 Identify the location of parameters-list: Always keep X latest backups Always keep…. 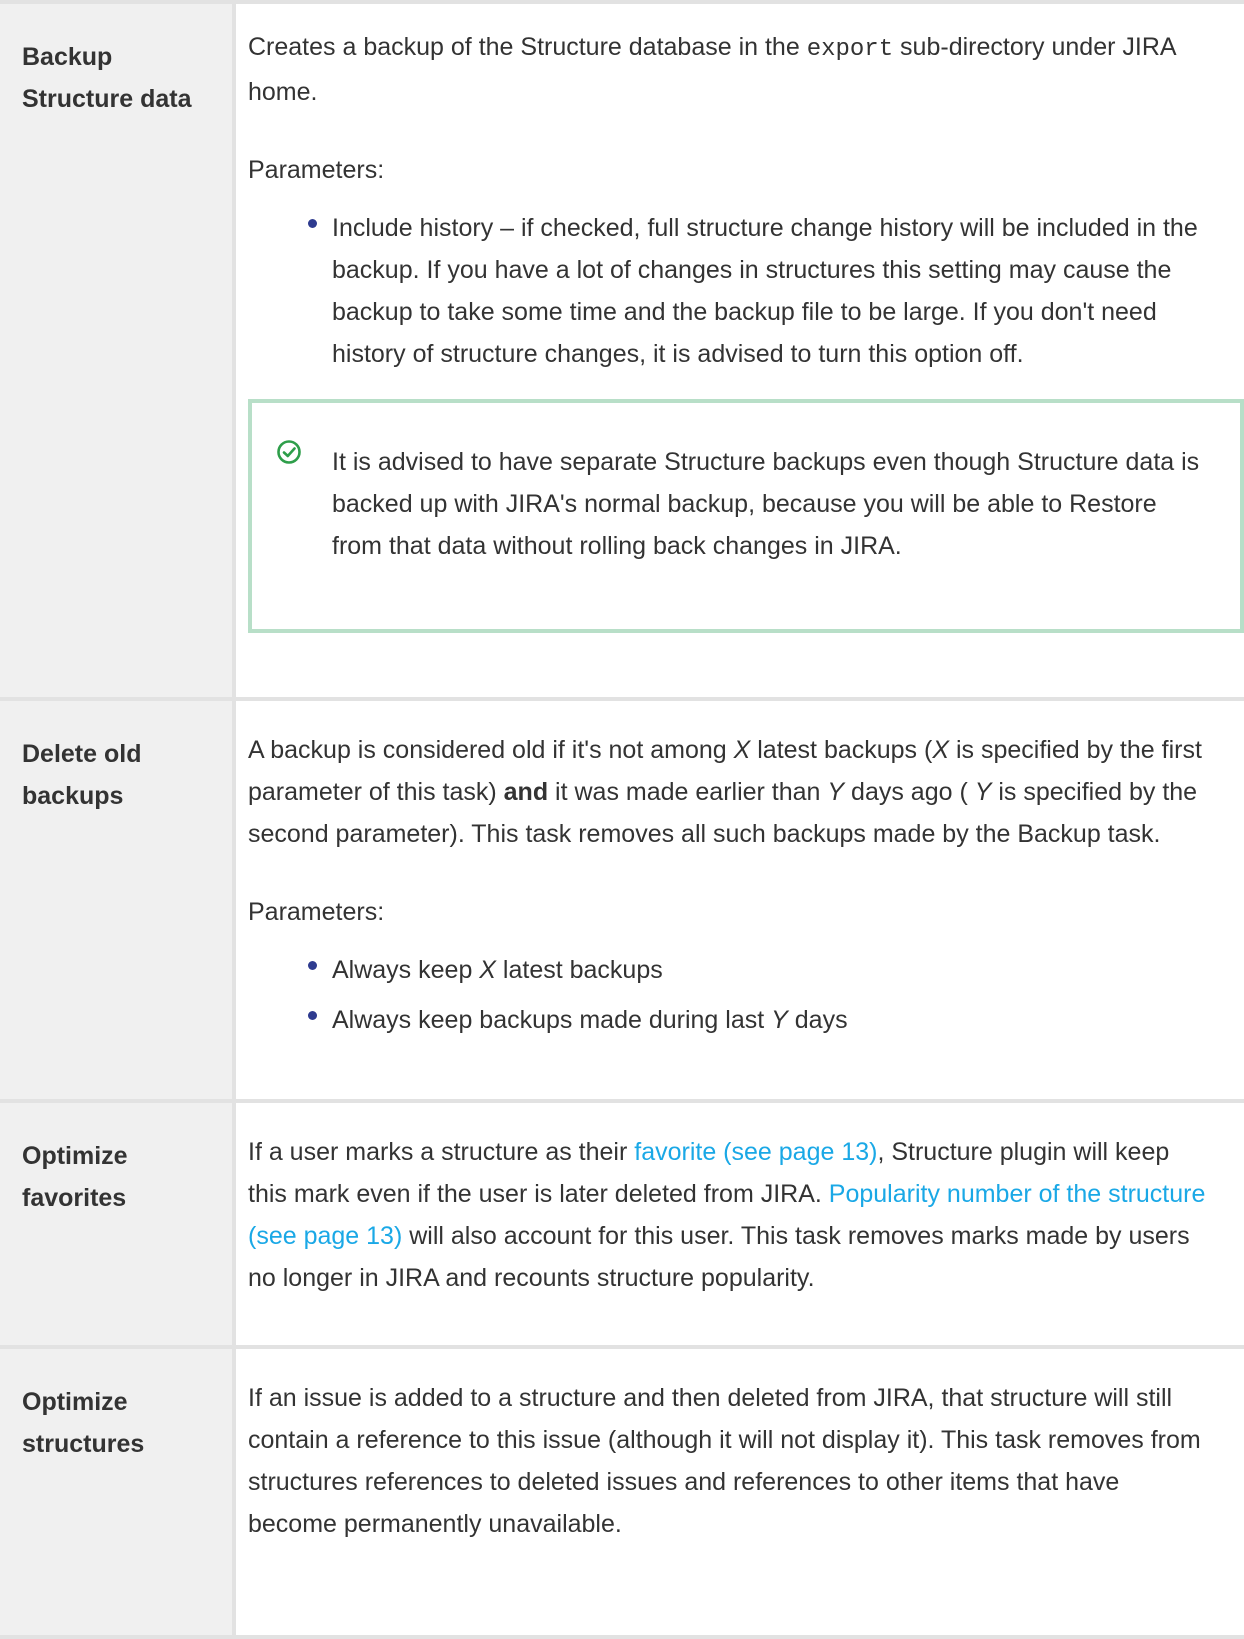
(731, 995).